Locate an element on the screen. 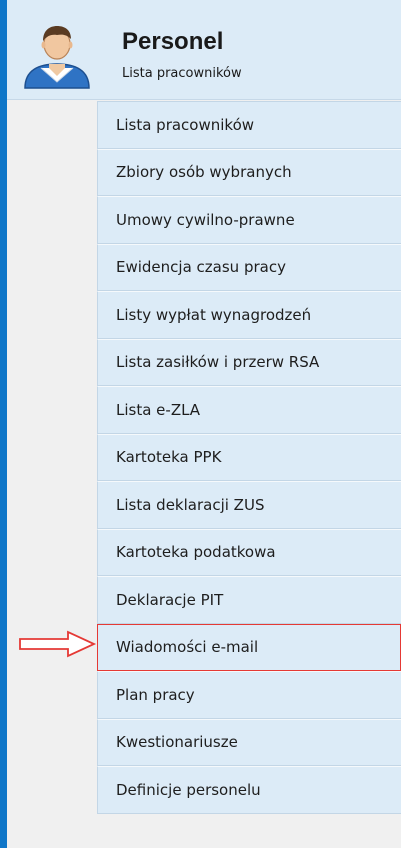 The width and height of the screenshot is (401, 848). menu-item-wiadomosci-email: Wiadomości e-mail is located at coordinates (249, 647).